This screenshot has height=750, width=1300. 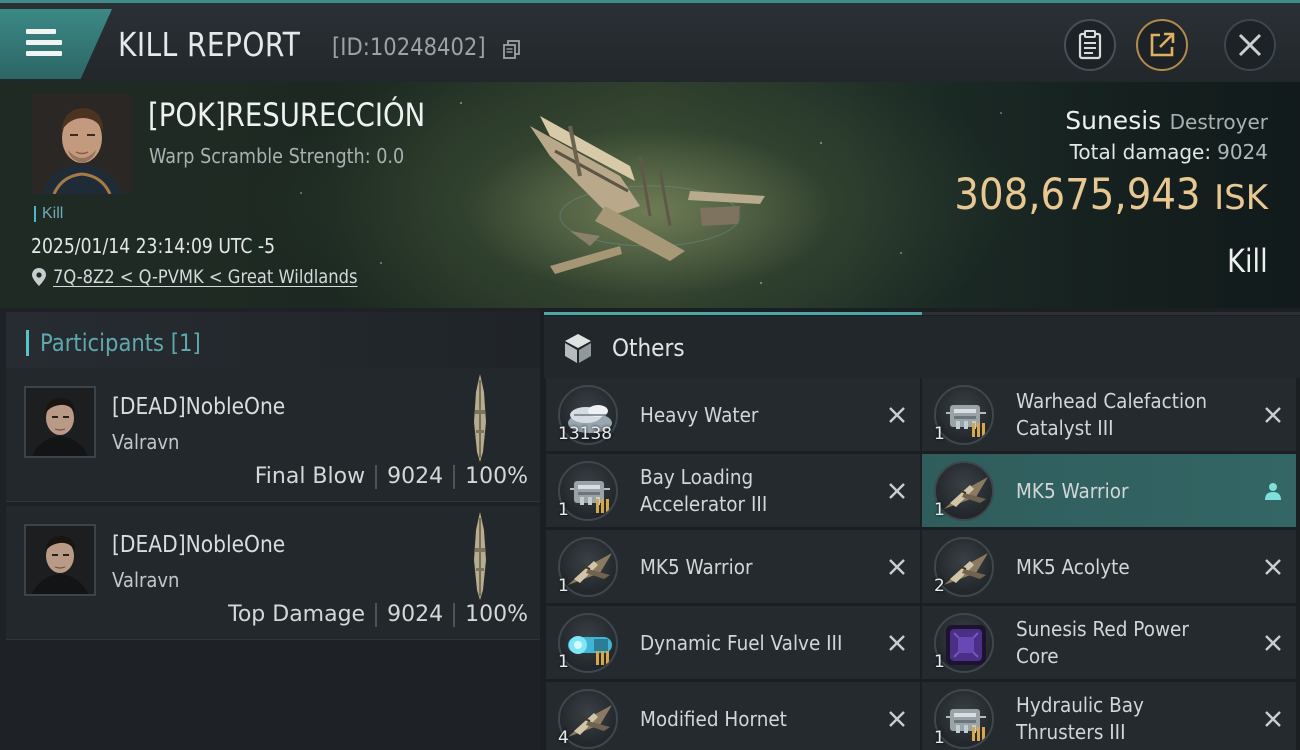 I want to click on isk-unit: ISK, so click(x=1241, y=198).